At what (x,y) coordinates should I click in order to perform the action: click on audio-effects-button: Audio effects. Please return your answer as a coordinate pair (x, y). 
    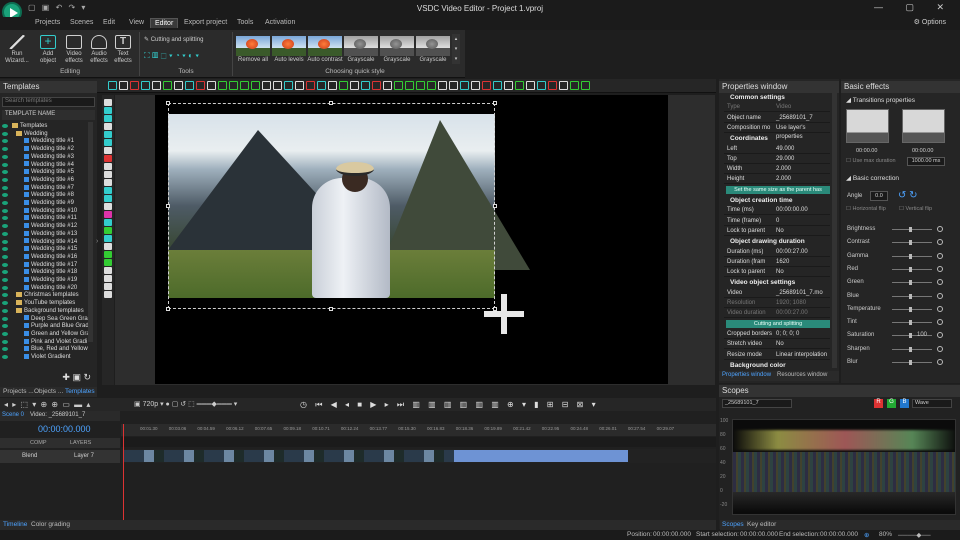
    Looking at the image, I should click on (99, 50).